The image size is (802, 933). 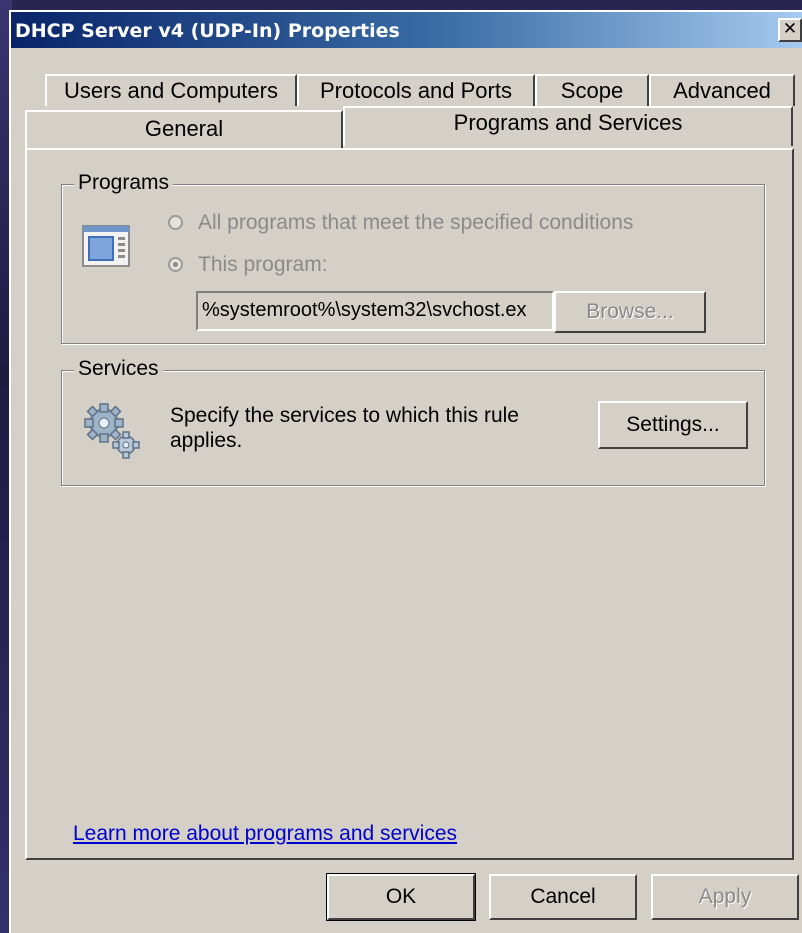 I want to click on close-button: ✕, so click(x=790, y=30).